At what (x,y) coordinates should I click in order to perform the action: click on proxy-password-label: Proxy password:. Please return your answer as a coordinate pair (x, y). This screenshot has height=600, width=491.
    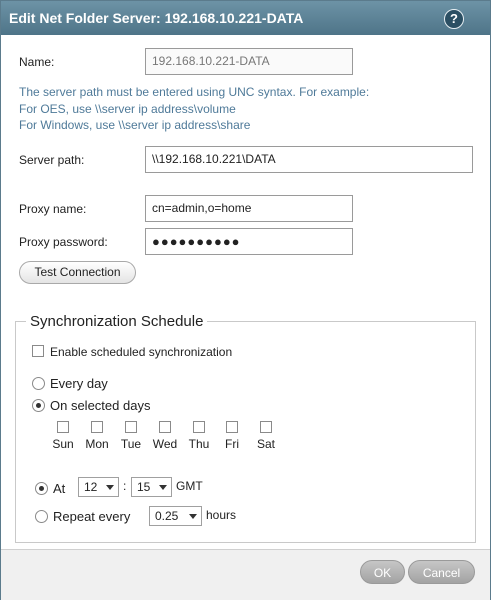
    Looking at the image, I should click on (63, 242).